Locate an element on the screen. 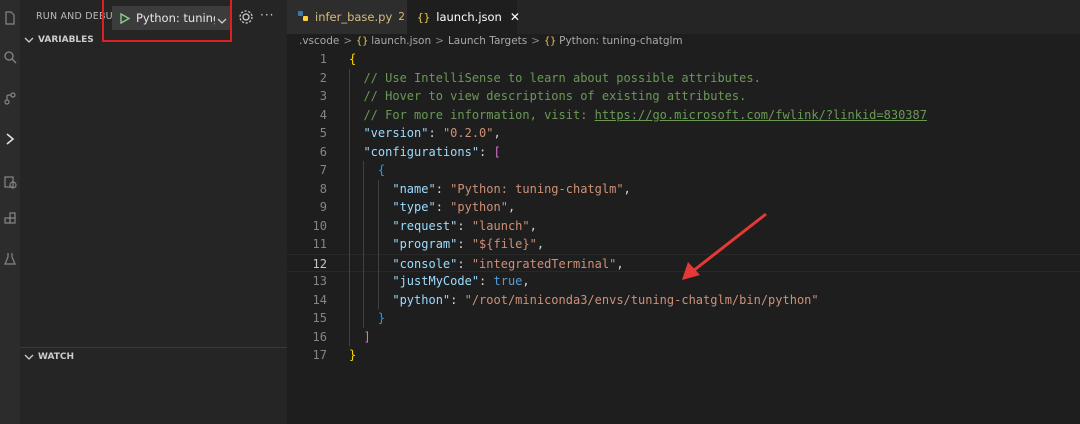  gear-icon is located at coordinates (246, 17).